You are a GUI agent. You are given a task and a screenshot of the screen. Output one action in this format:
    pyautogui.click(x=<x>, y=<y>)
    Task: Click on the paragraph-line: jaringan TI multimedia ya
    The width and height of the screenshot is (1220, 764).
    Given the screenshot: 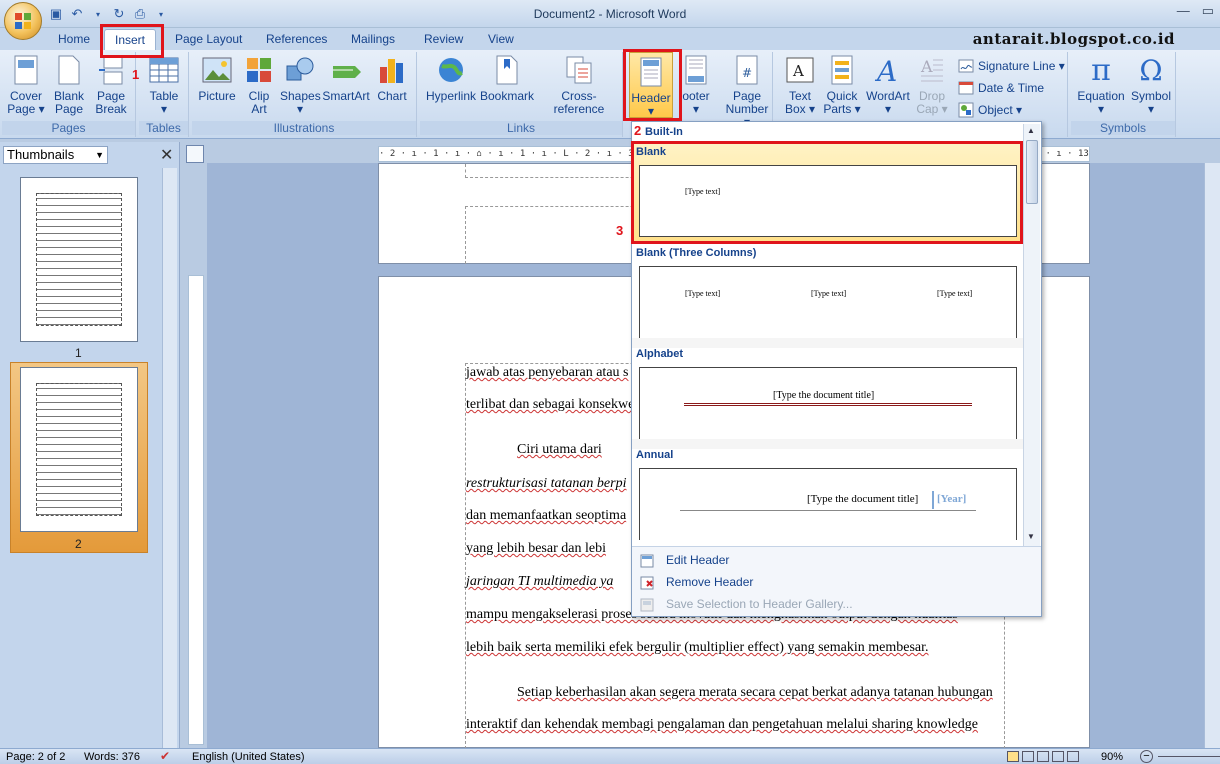 What is the action you would take?
    pyautogui.click(x=539, y=582)
    